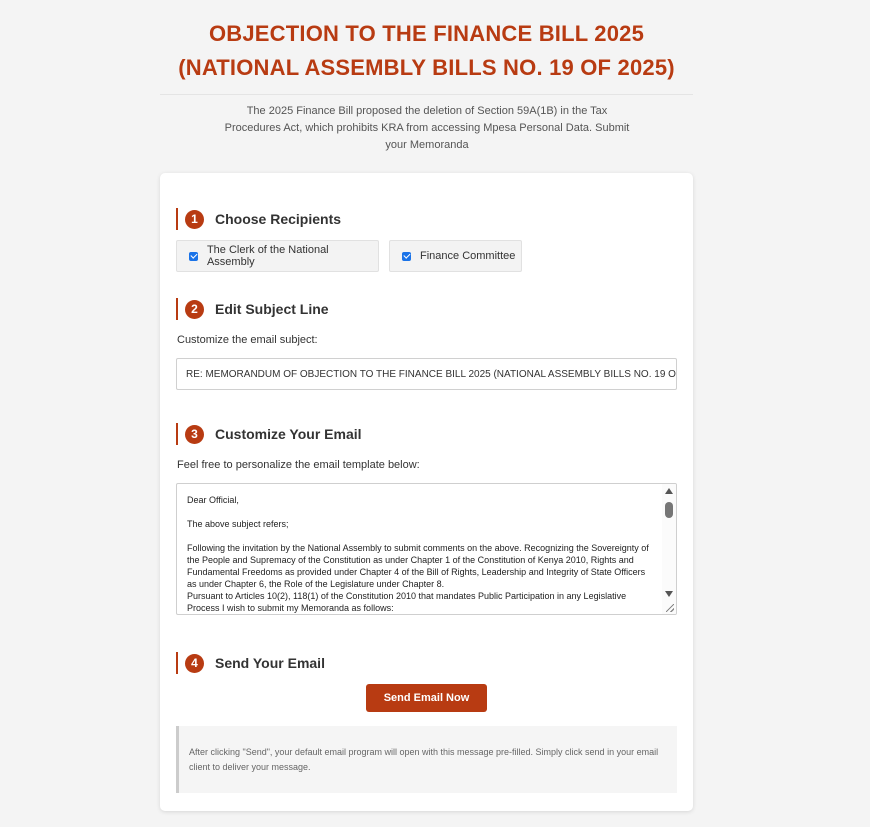 The width and height of the screenshot is (870, 827). What do you see at coordinates (194, 663) in the screenshot?
I see `step-4-number: 4` at bounding box center [194, 663].